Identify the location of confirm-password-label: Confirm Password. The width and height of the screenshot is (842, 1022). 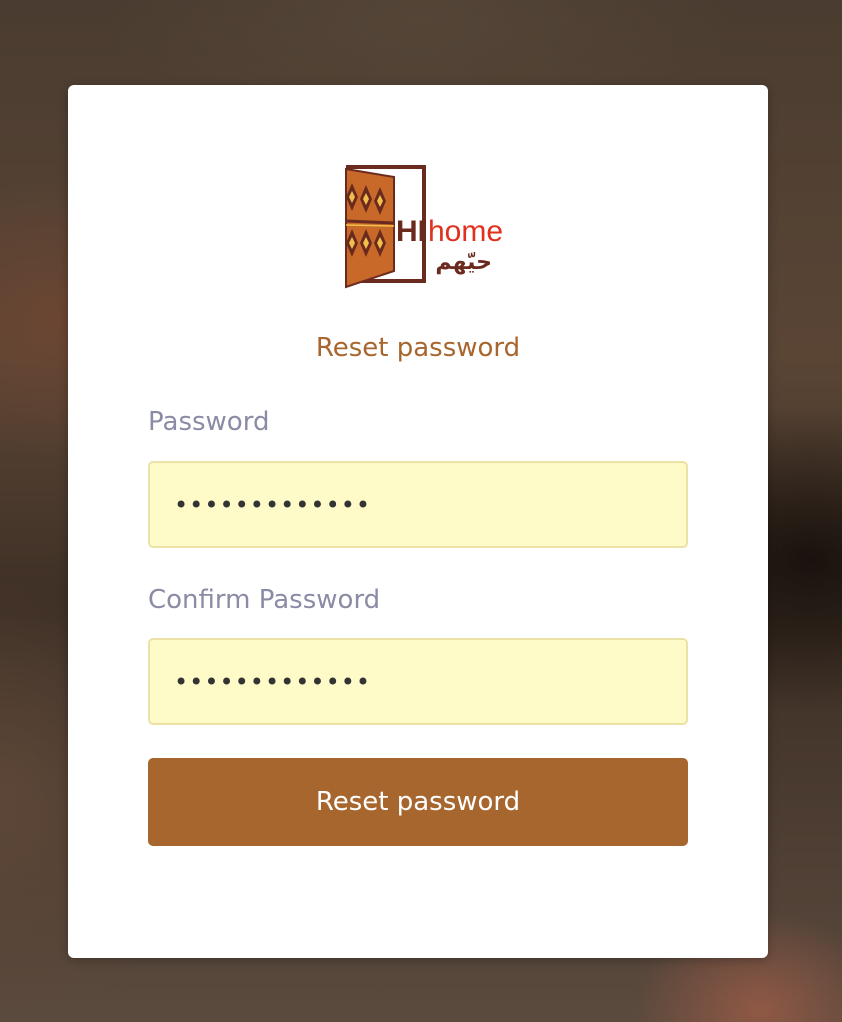
(264, 600).